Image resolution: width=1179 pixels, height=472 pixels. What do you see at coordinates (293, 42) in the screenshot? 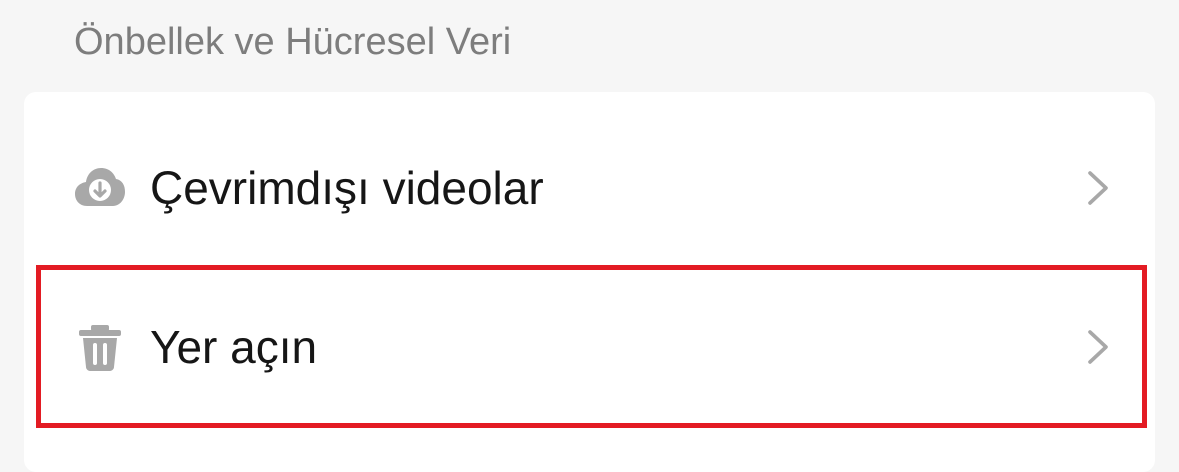
I see `section-header: Önbellek ve Hücresel Veri` at bounding box center [293, 42].